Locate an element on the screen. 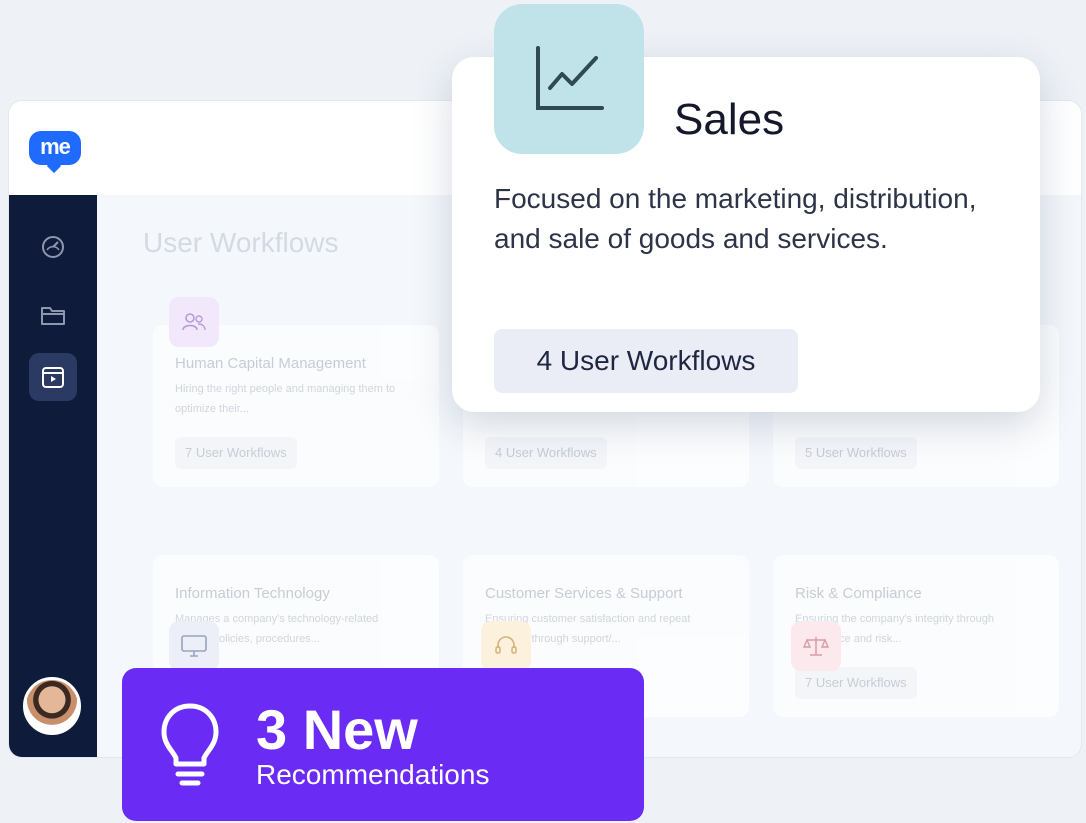  card-title: Information Technology is located at coordinates (252, 593).